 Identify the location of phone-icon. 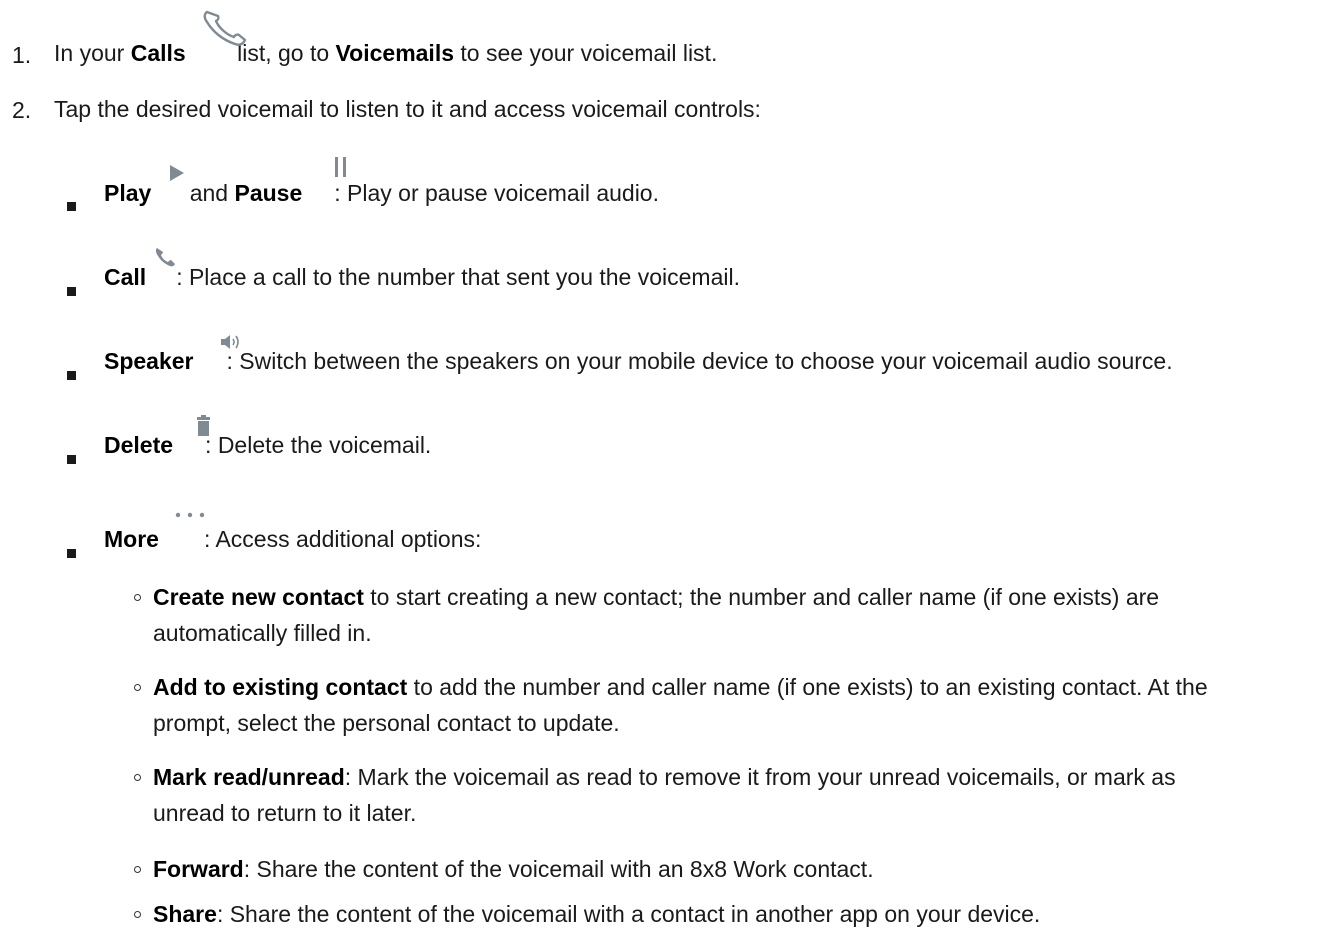
(165, 257).